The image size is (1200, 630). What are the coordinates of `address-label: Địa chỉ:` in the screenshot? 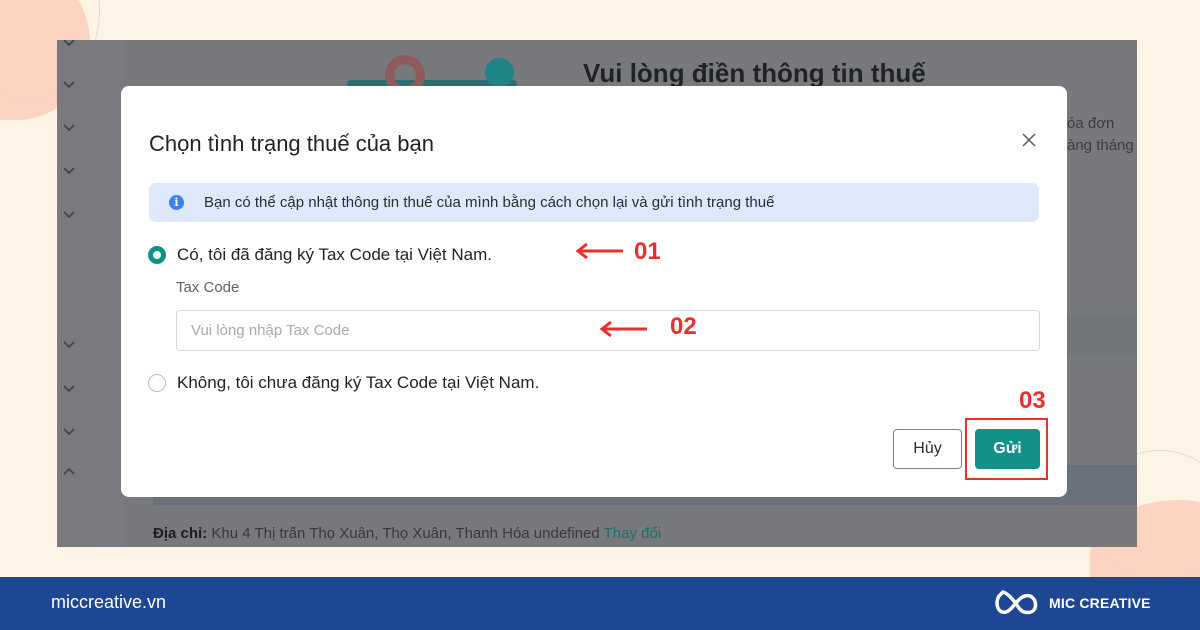 It's located at (180, 533).